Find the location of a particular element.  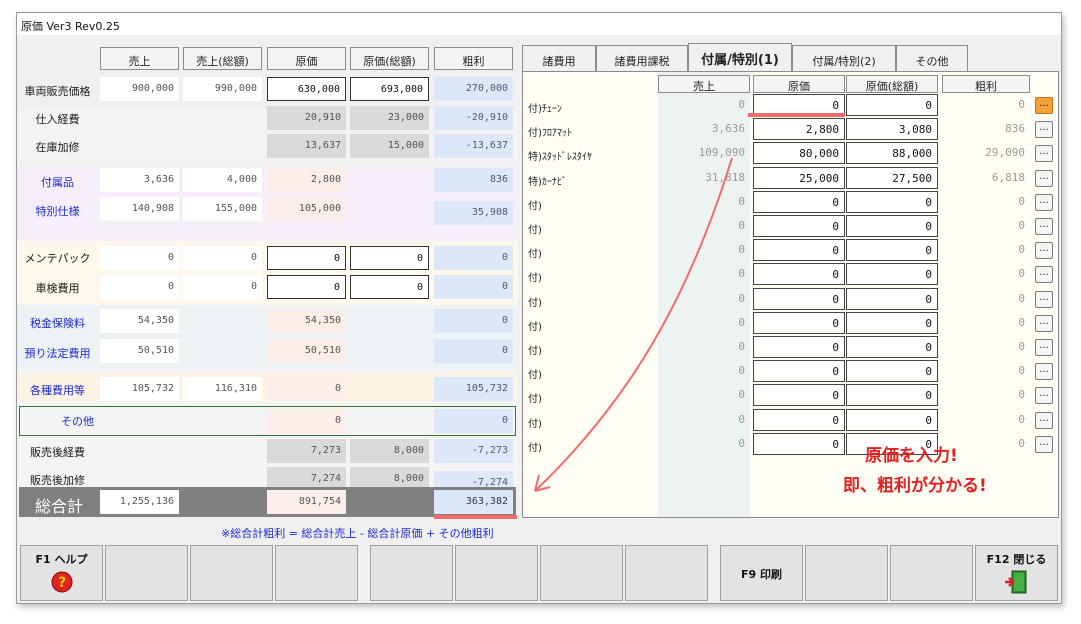

stock-repair-cost-total: 15,000 is located at coordinates (389, 146).